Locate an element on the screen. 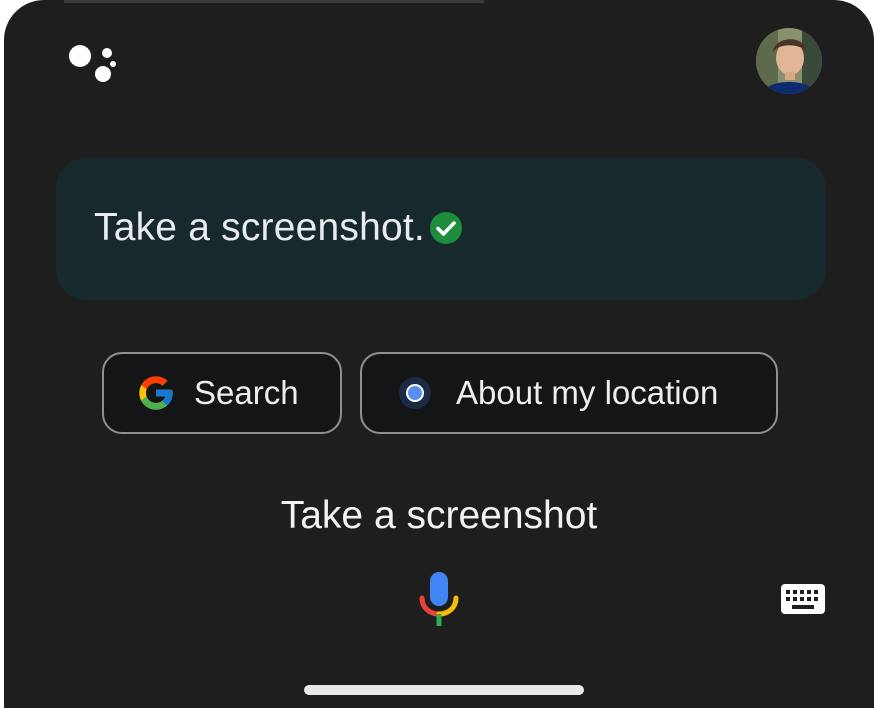 This screenshot has height=708, width=874. avatar is located at coordinates (789, 61).